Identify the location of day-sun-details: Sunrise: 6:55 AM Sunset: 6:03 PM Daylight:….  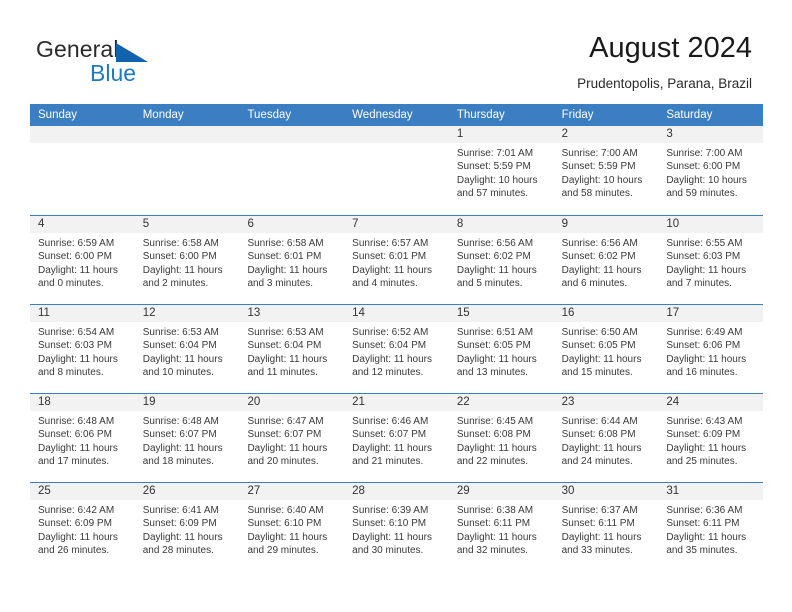
(710, 262).